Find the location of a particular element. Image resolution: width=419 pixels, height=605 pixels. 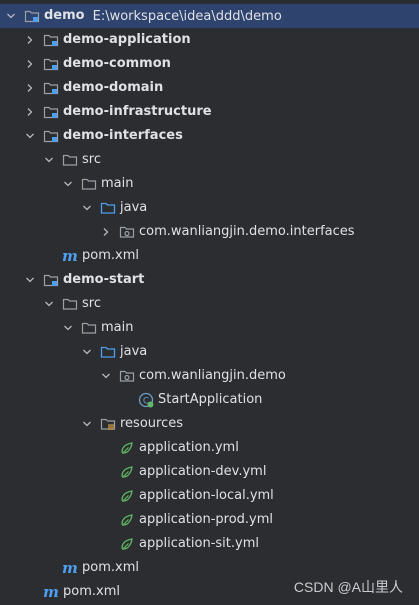

project-path: E:\workspace\idea\ddd\demo is located at coordinates (187, 16).